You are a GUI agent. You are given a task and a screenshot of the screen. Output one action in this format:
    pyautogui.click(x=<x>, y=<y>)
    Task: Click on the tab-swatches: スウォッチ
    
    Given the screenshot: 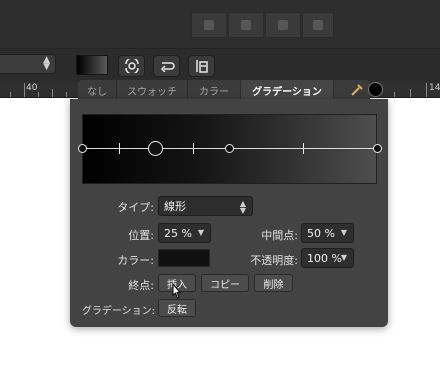 What is the action you would take?
    pyautogui.click(x=152, y=90)
    